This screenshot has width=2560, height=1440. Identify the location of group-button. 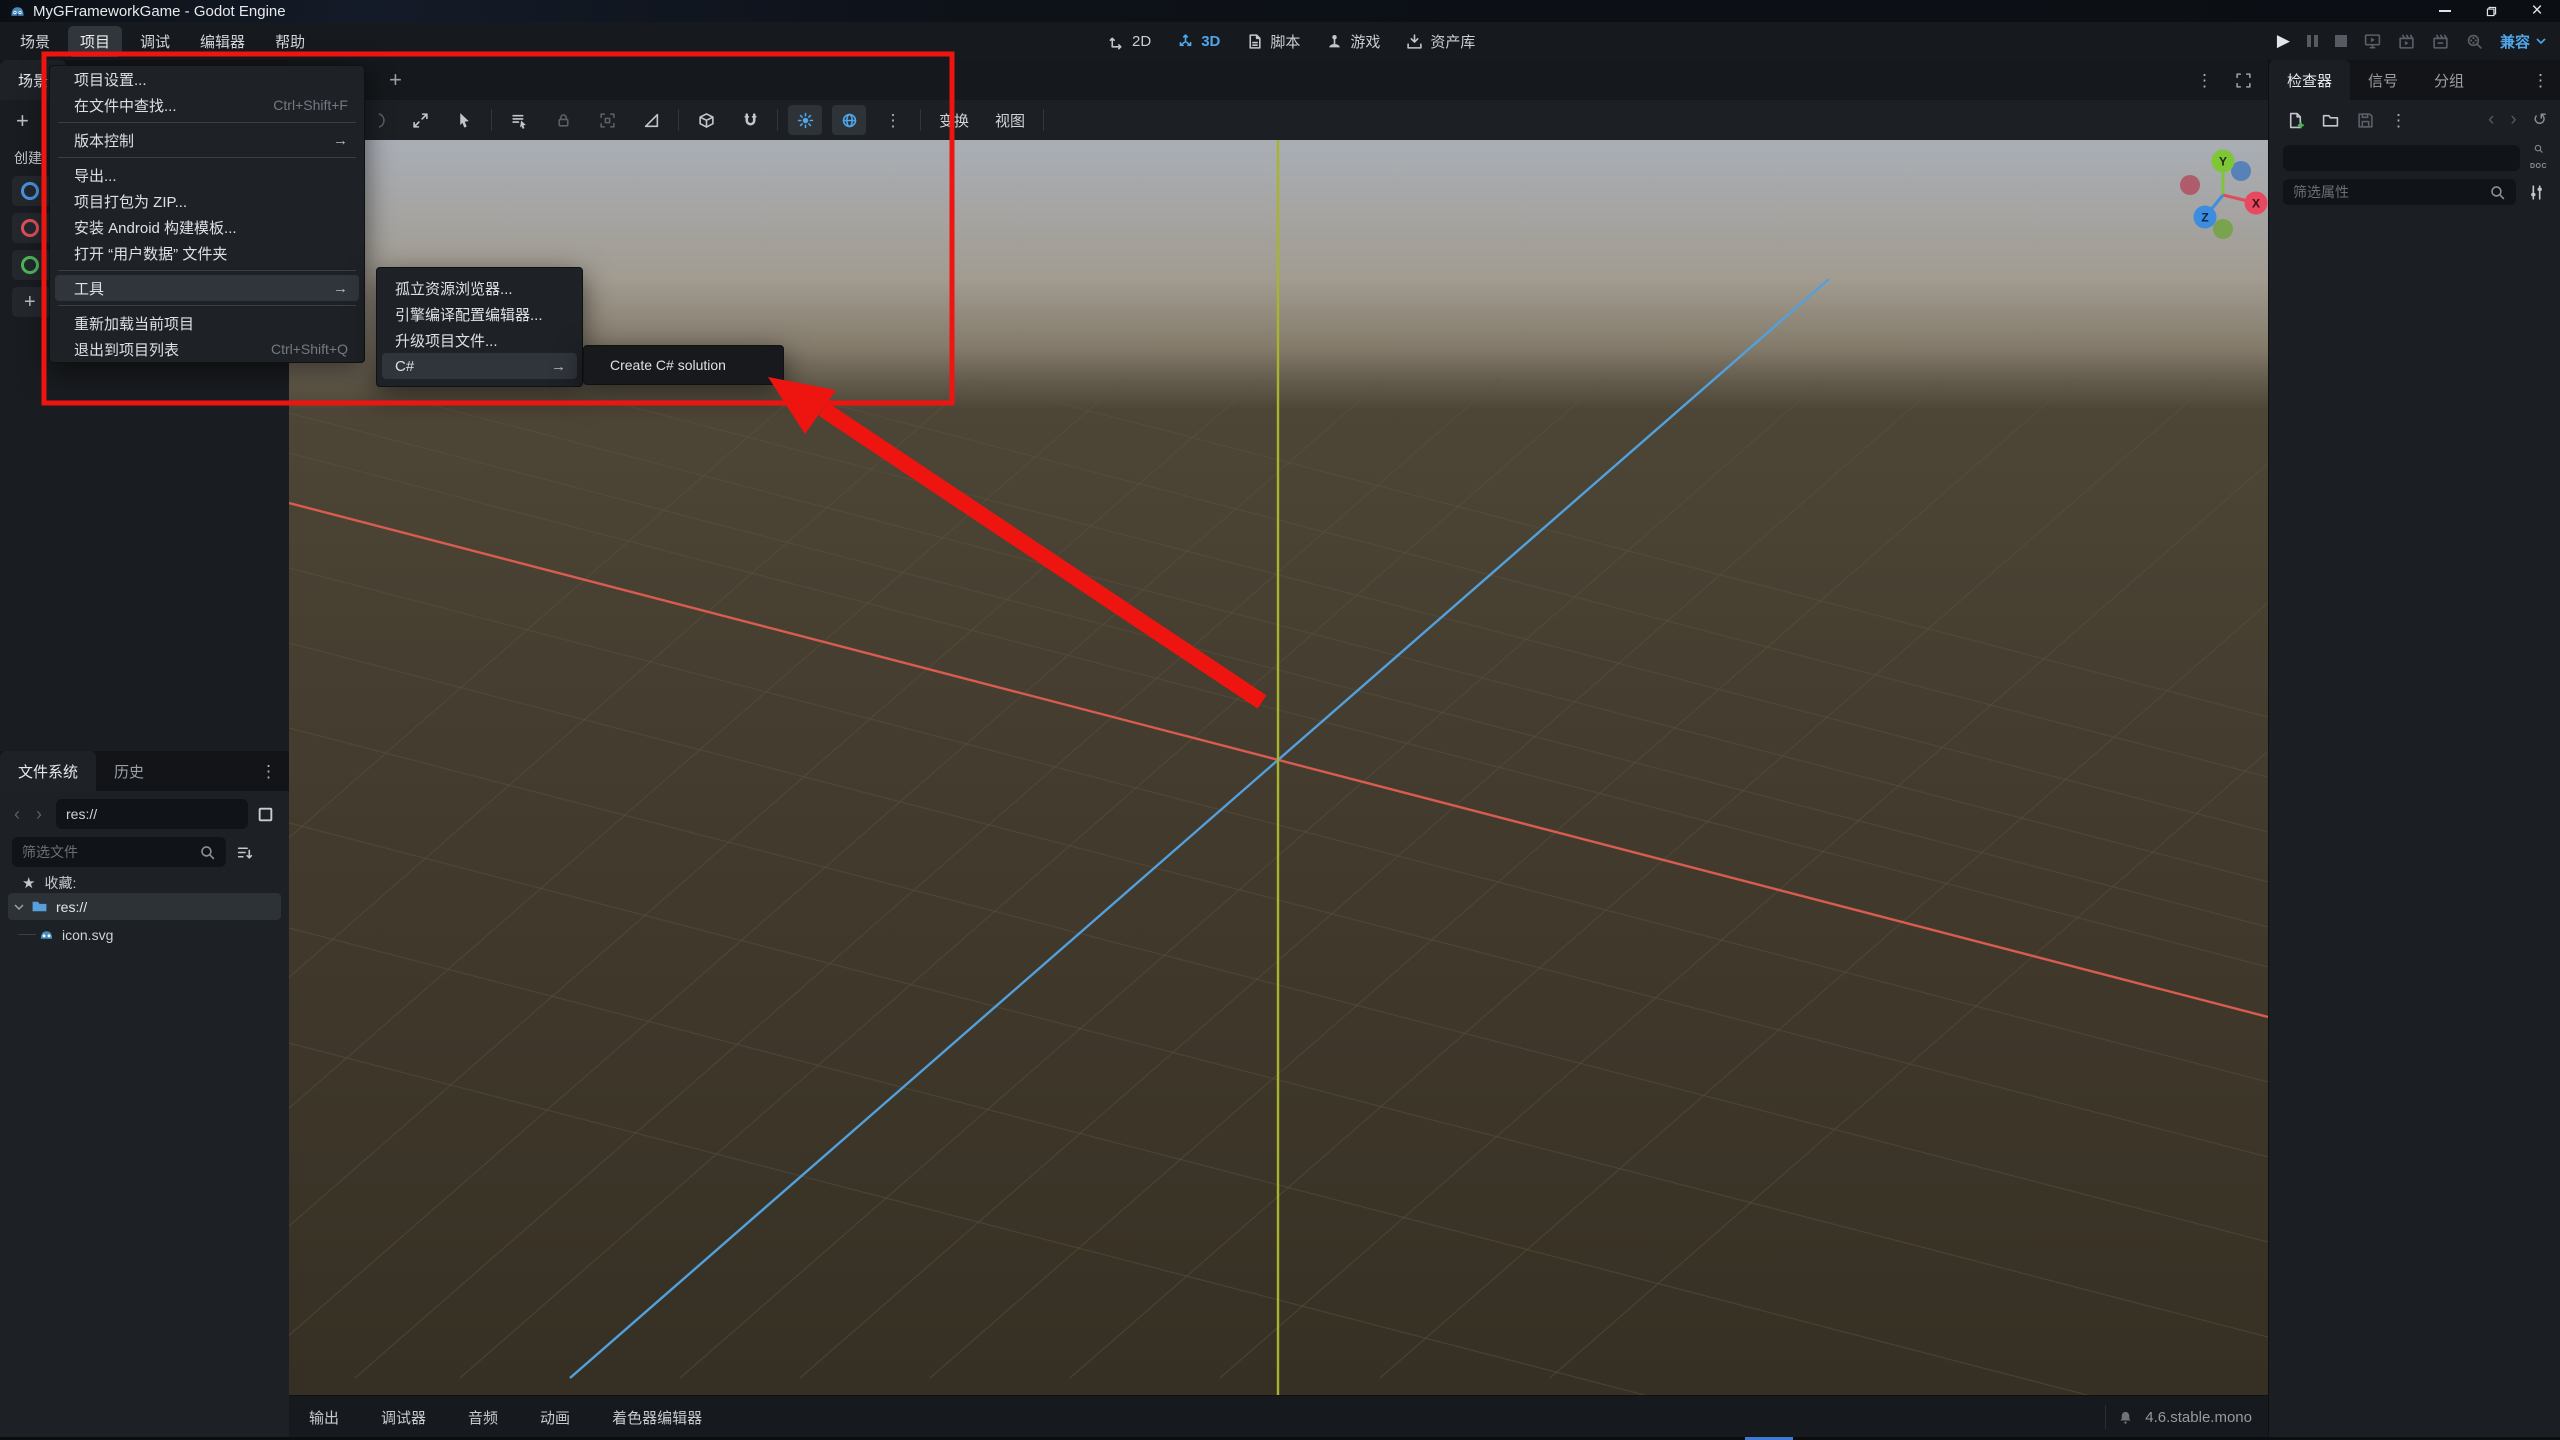
(607, 120).